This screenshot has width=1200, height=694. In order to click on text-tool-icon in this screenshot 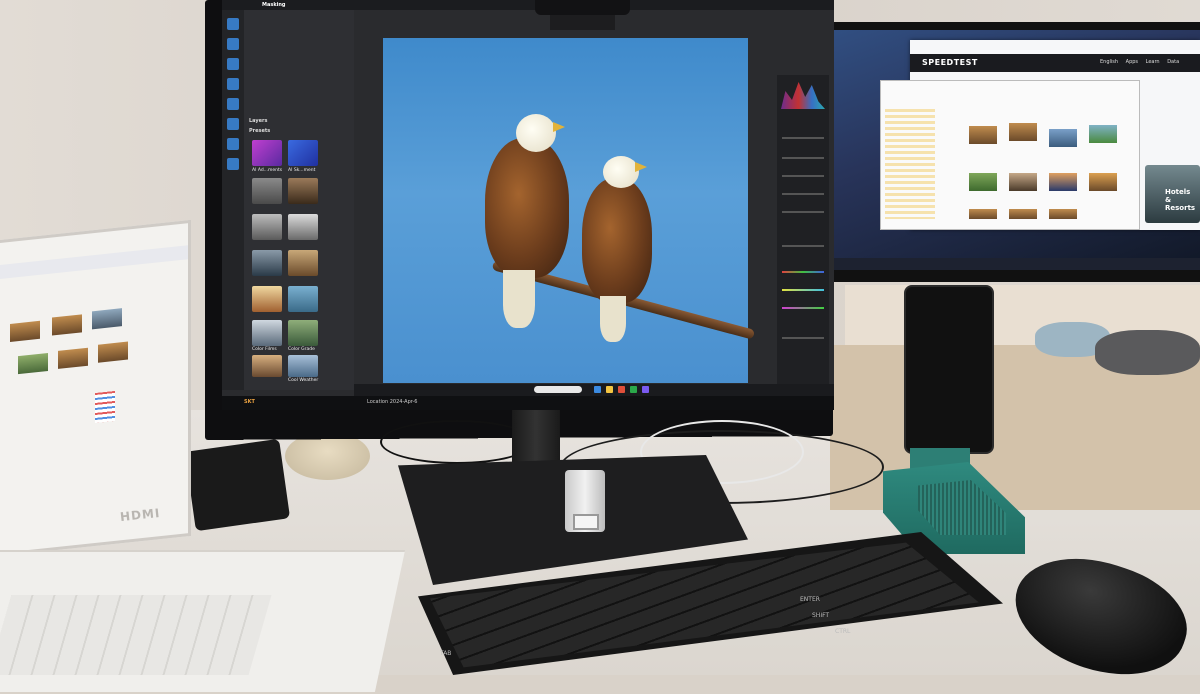, I will do `click(233, 144)`.